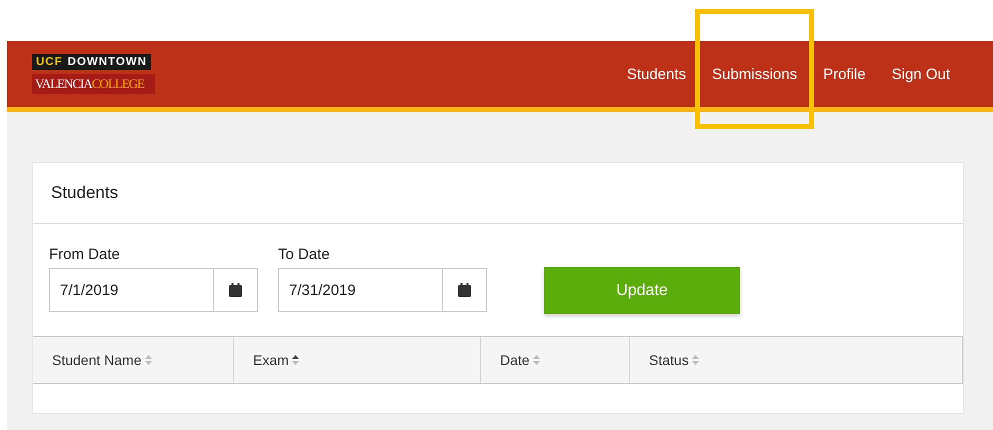 This screenshot has width=993, height=430. Describe the element at coordinates (844, 74) in the screenshot. I see `nav-link: Profile` at that location.